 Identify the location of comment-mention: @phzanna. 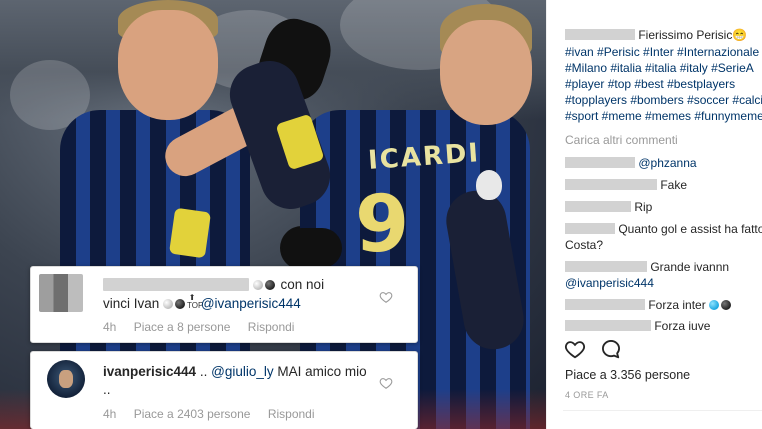
(667, 163).